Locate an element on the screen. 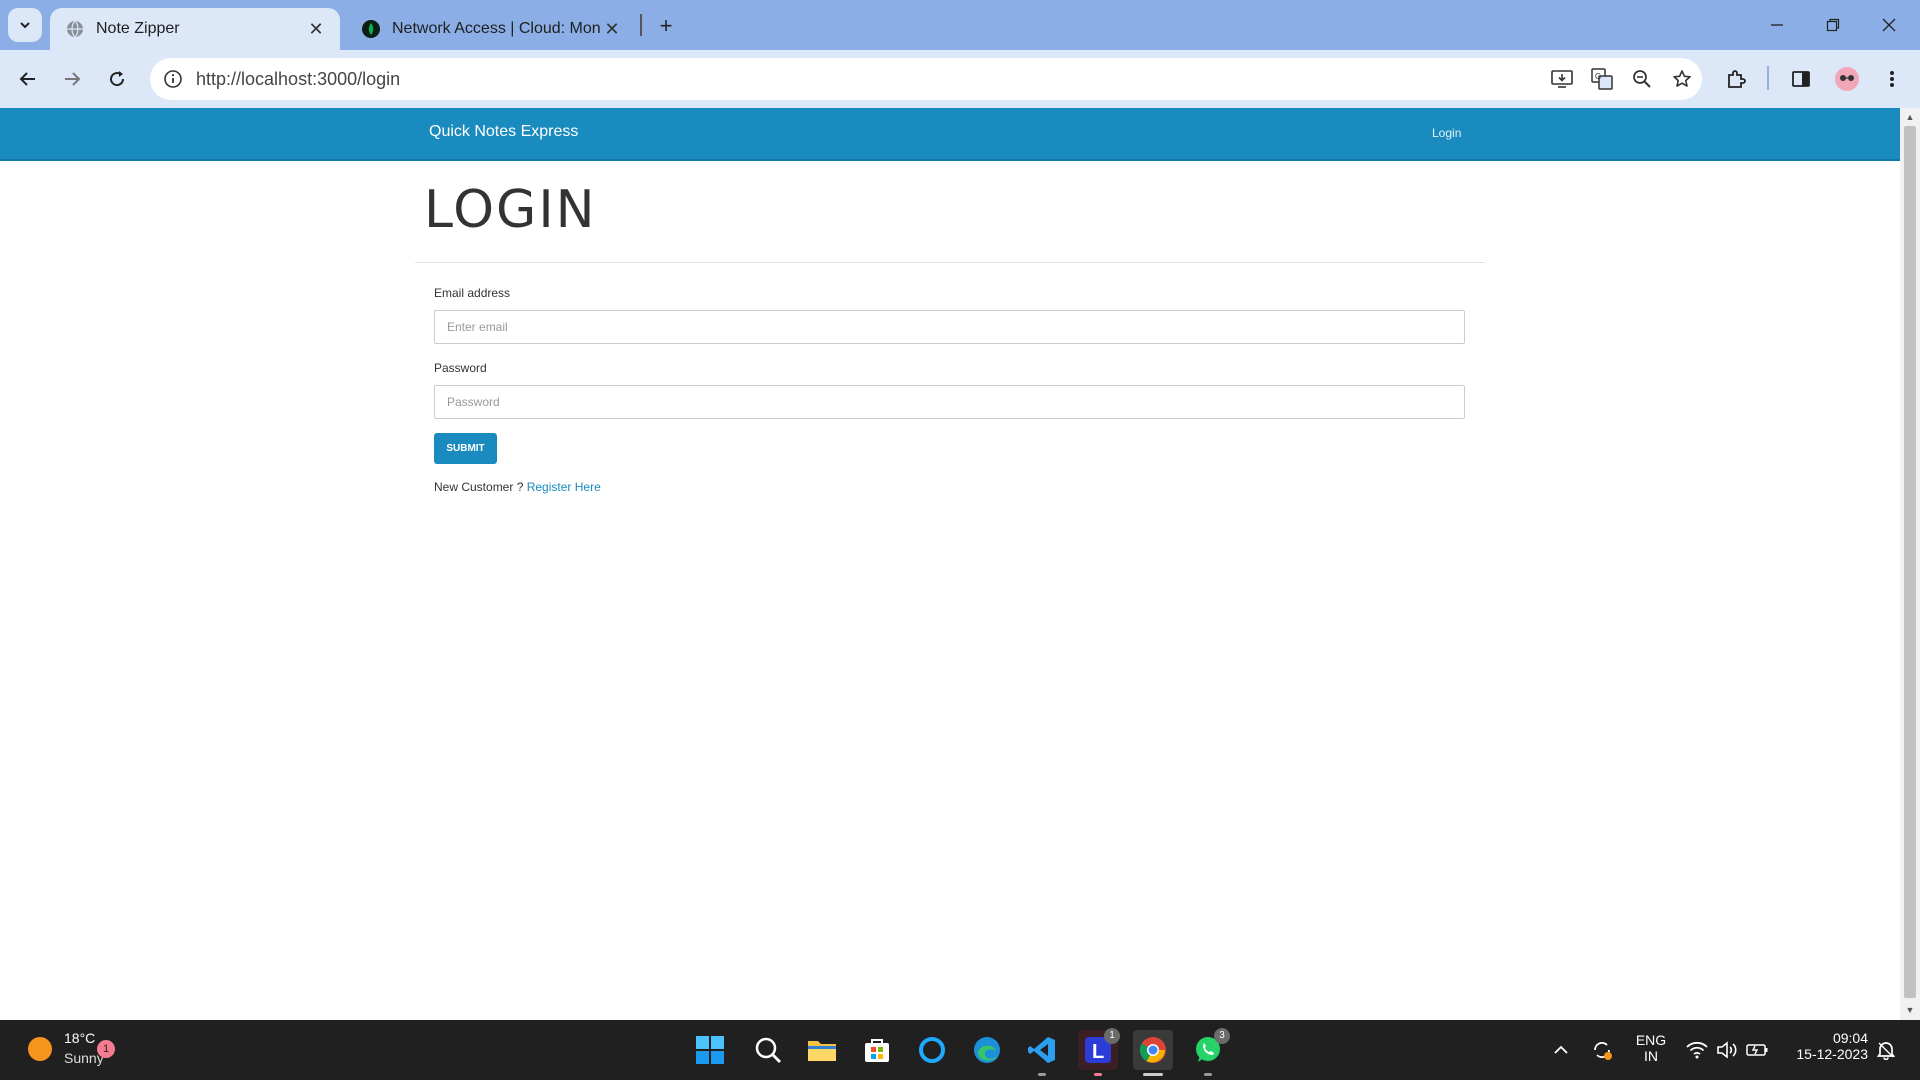 The height and width of the screenshot is (1080, 1920). clock-date: 15-12-2023 is located at coordinates (1832, 1054).